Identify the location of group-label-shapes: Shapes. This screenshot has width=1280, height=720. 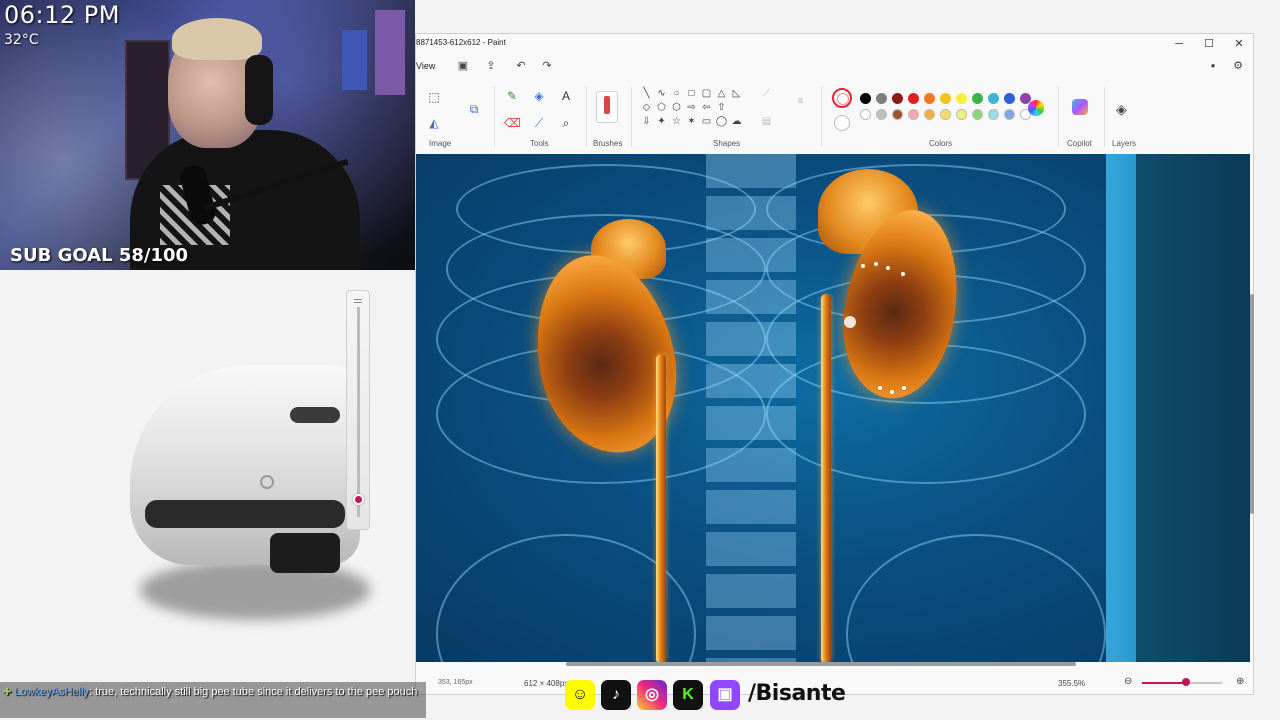
(727, 143).